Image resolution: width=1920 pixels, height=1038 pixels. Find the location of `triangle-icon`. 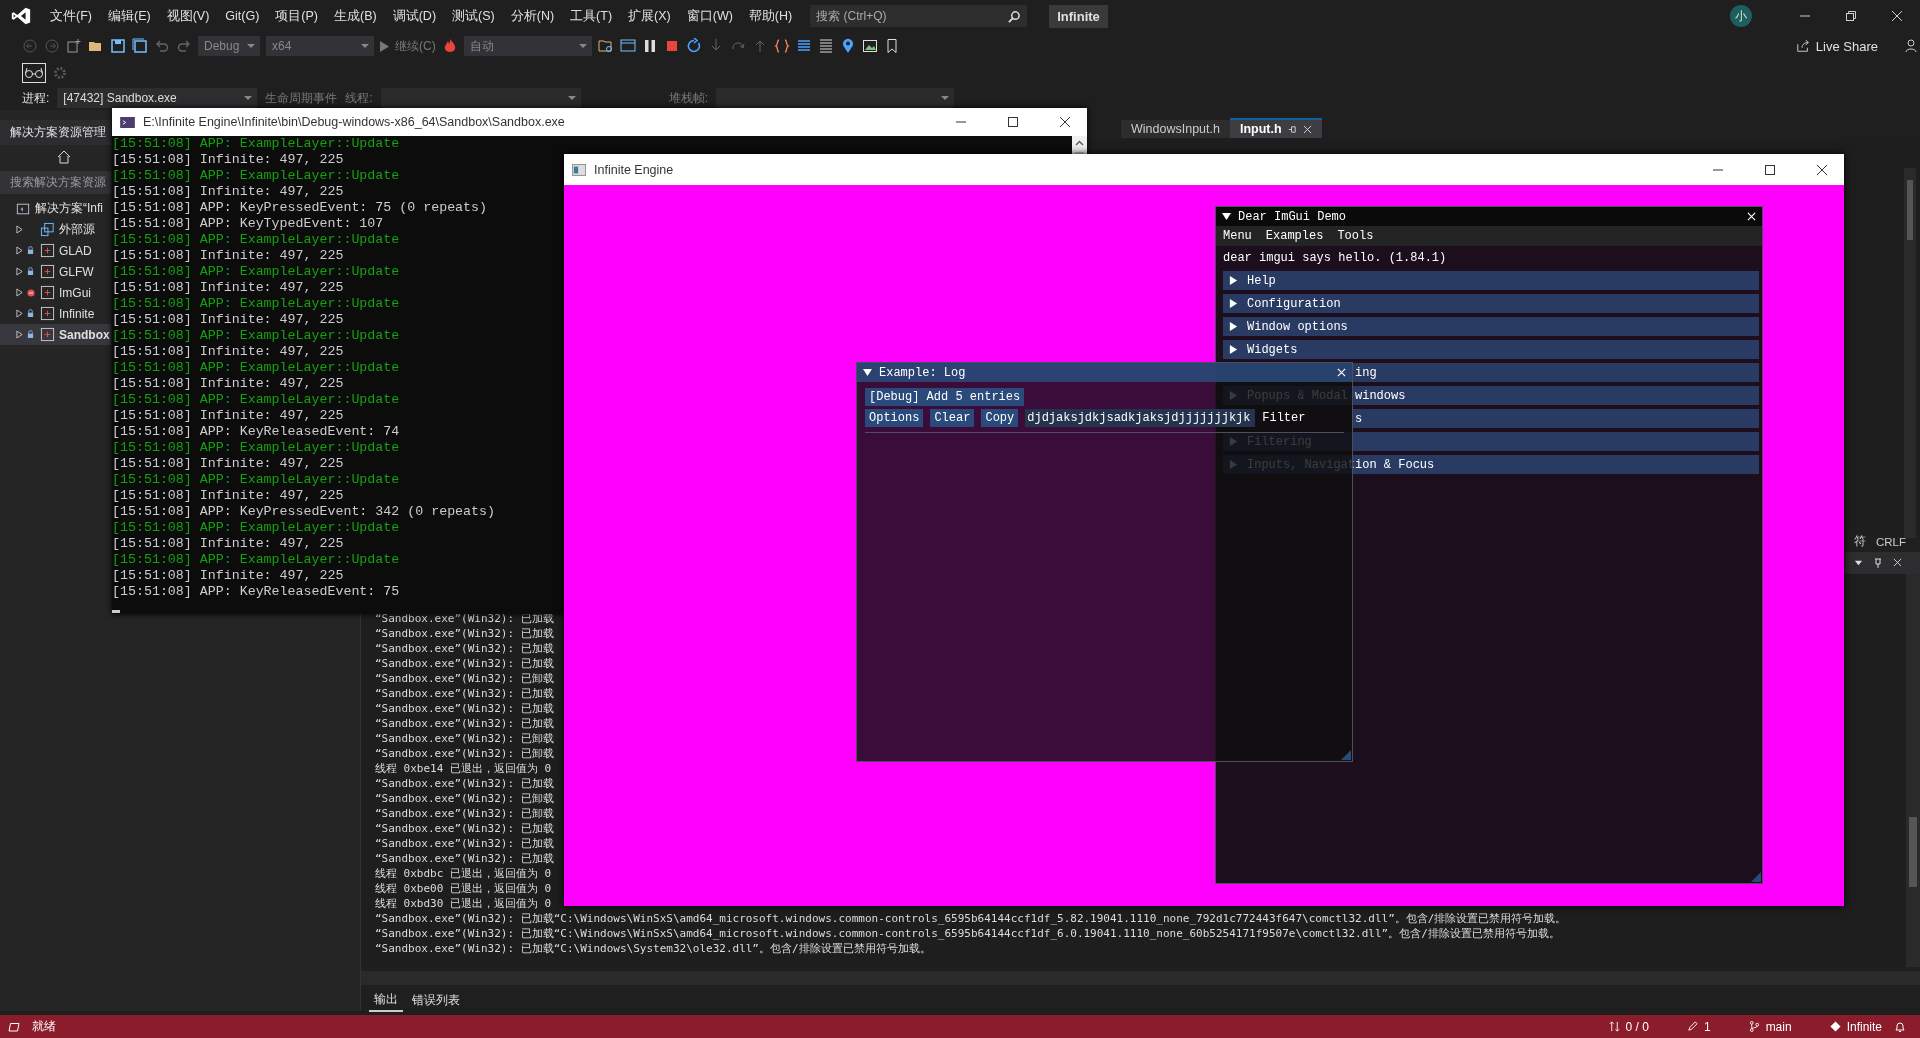

triangle-icon is located at coordinates (1233, 280).